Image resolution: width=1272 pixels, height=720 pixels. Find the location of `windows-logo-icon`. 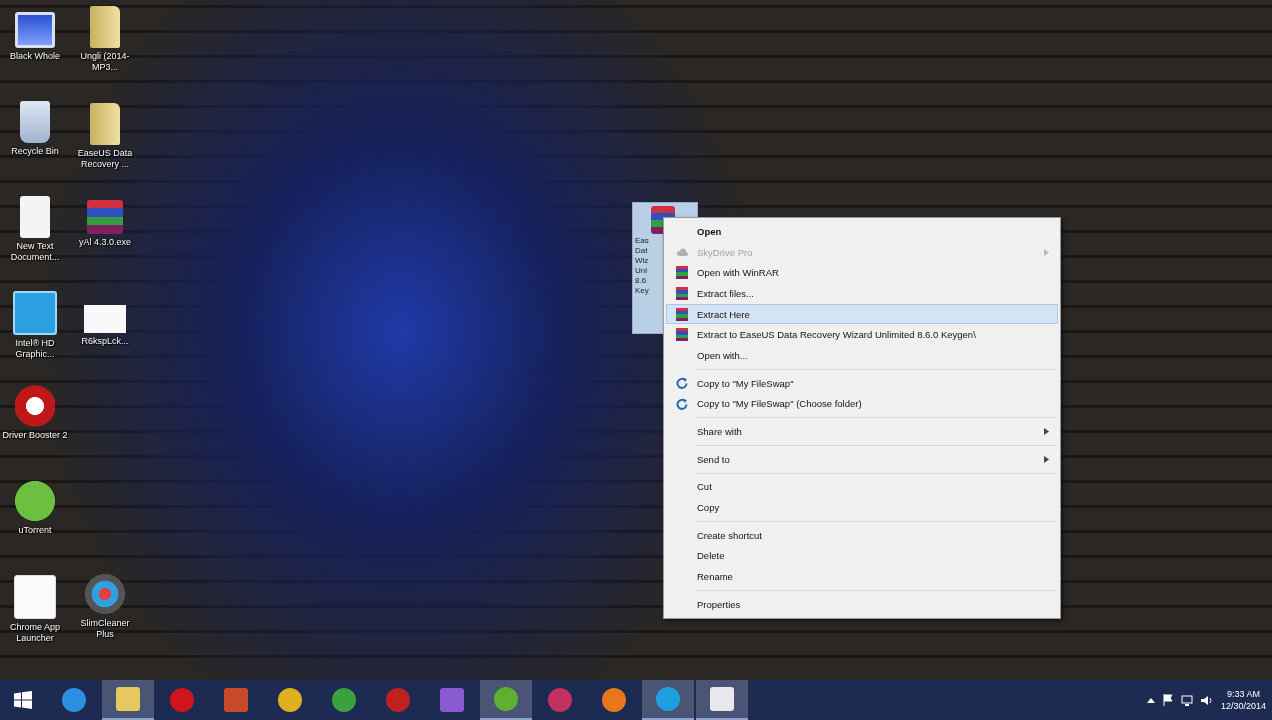

windows-logo-icon is located at coordinates (23, 700).